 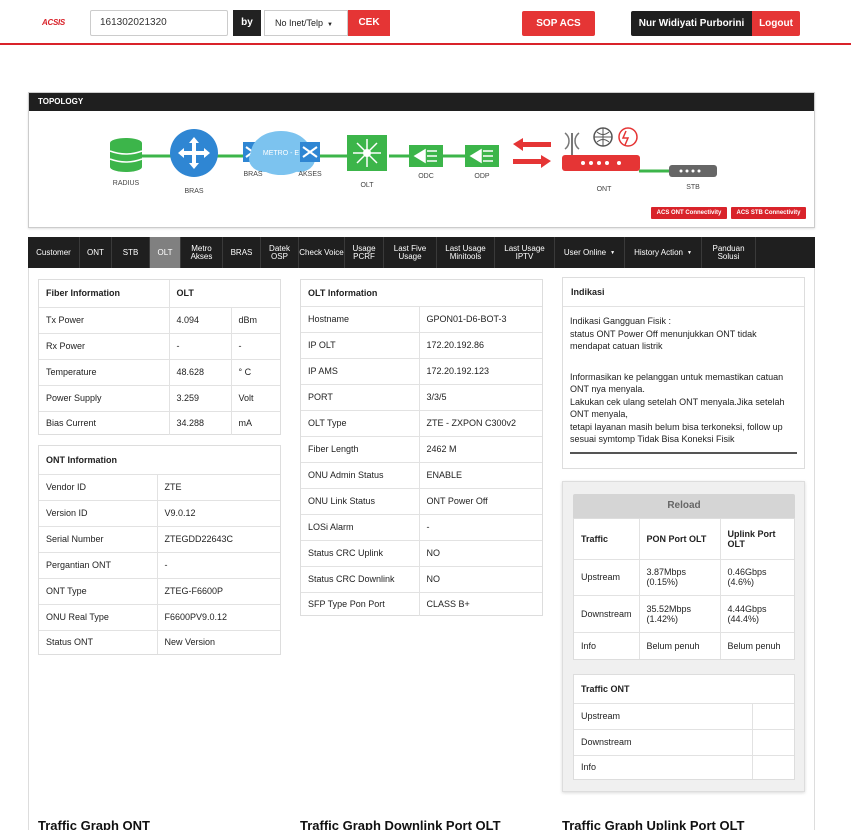 I want to click on ont-cell: ZTEGDD22643C, so click(x=218, y=539).